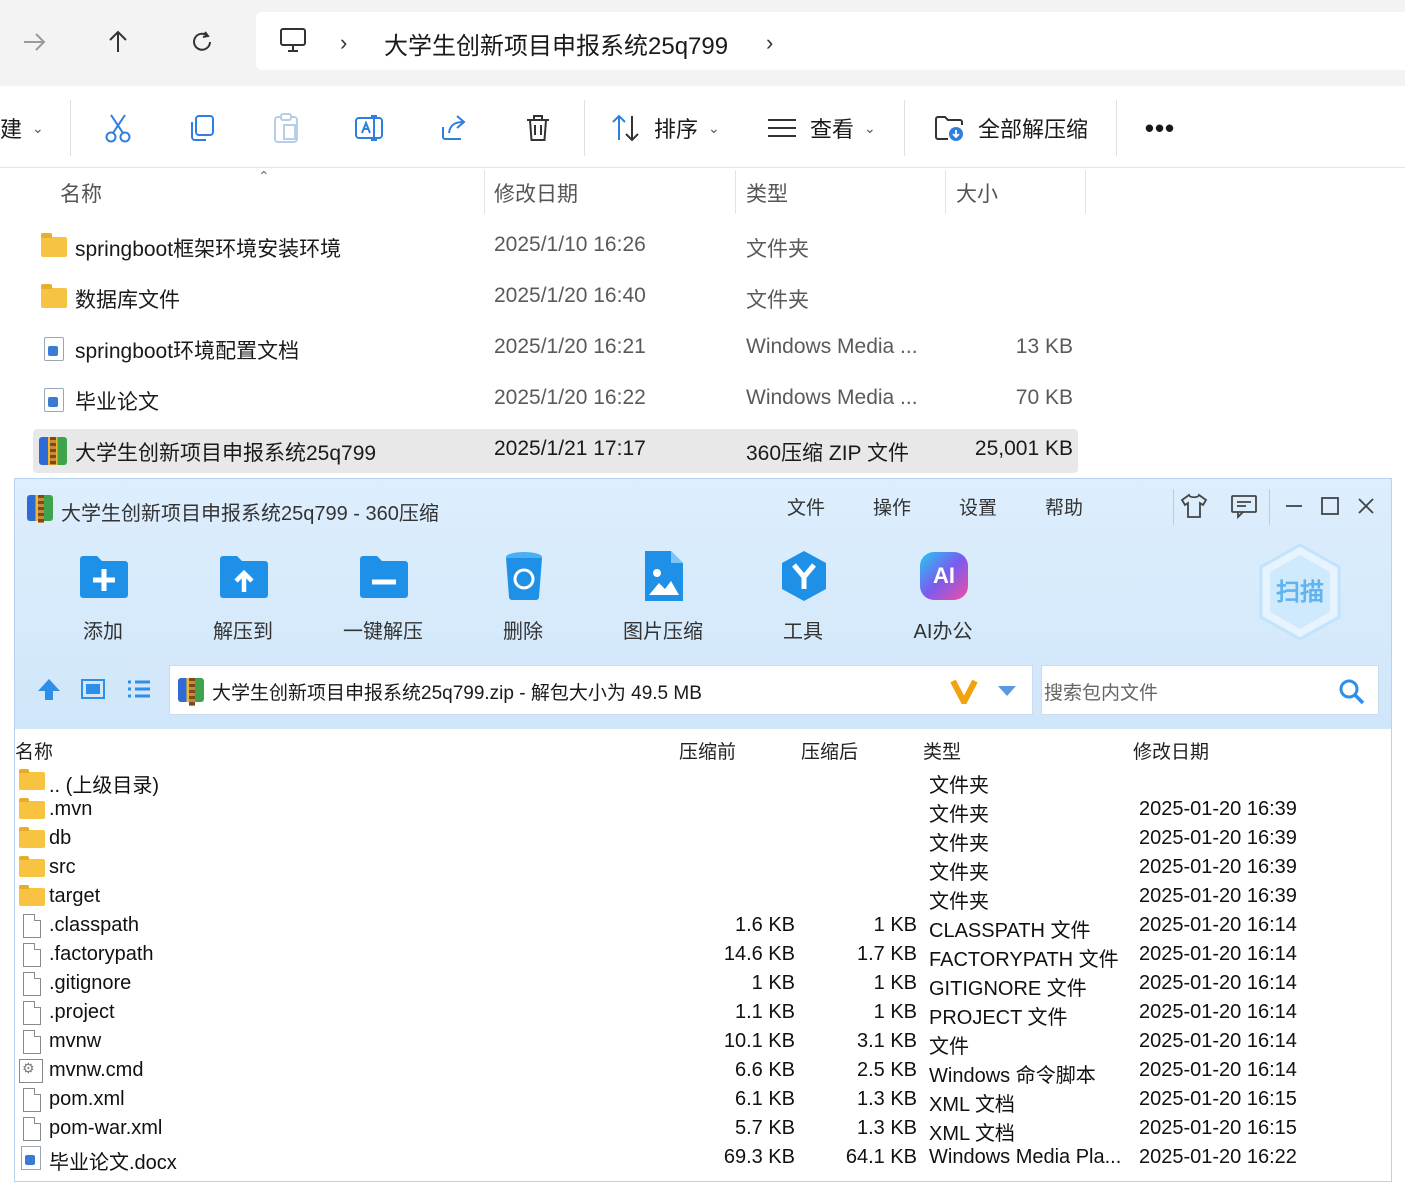 Image resolution: width=1405 pixels, height=1182 pixels. I want to click on minimize-button, so click(1294, 506).